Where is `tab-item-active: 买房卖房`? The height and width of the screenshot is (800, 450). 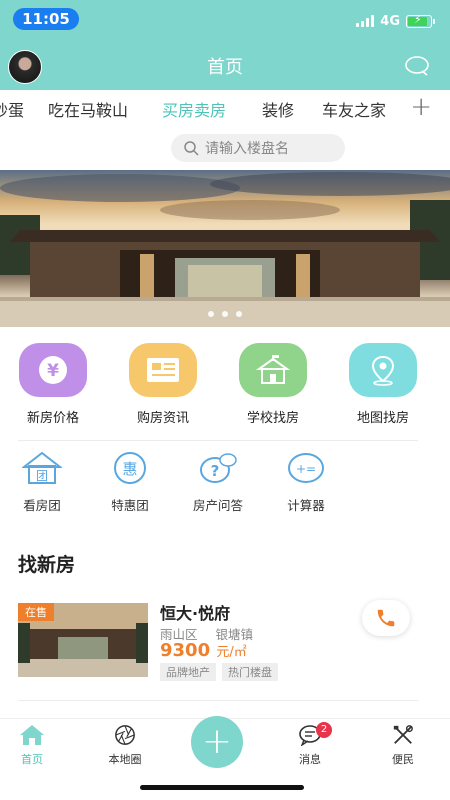 tab-item-active: 买房卖房 is located at coordinates (194, 109).